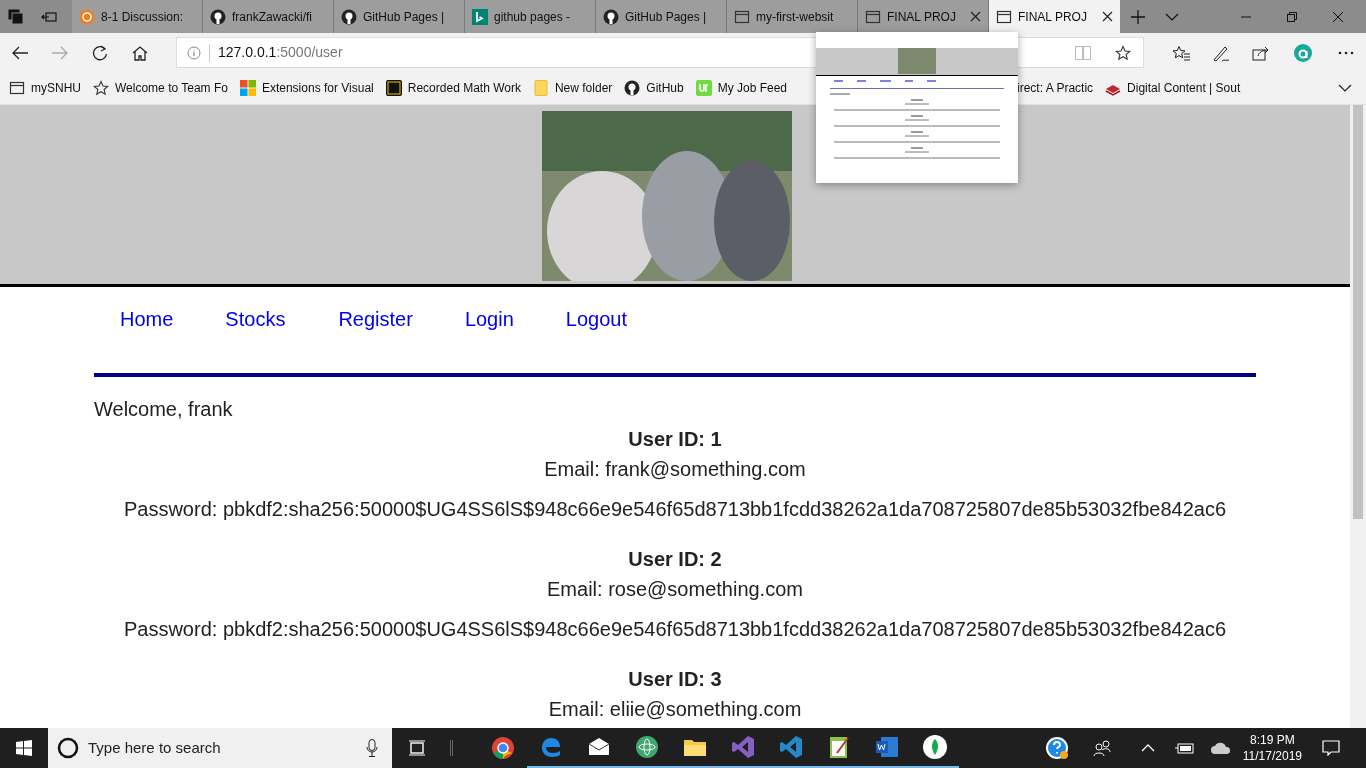 This screenshot has width=1366, height=768. Describe the element at coordinates (675, 709) in the screenshot. I see `email-text: Email: eliie@something.com` at that location.